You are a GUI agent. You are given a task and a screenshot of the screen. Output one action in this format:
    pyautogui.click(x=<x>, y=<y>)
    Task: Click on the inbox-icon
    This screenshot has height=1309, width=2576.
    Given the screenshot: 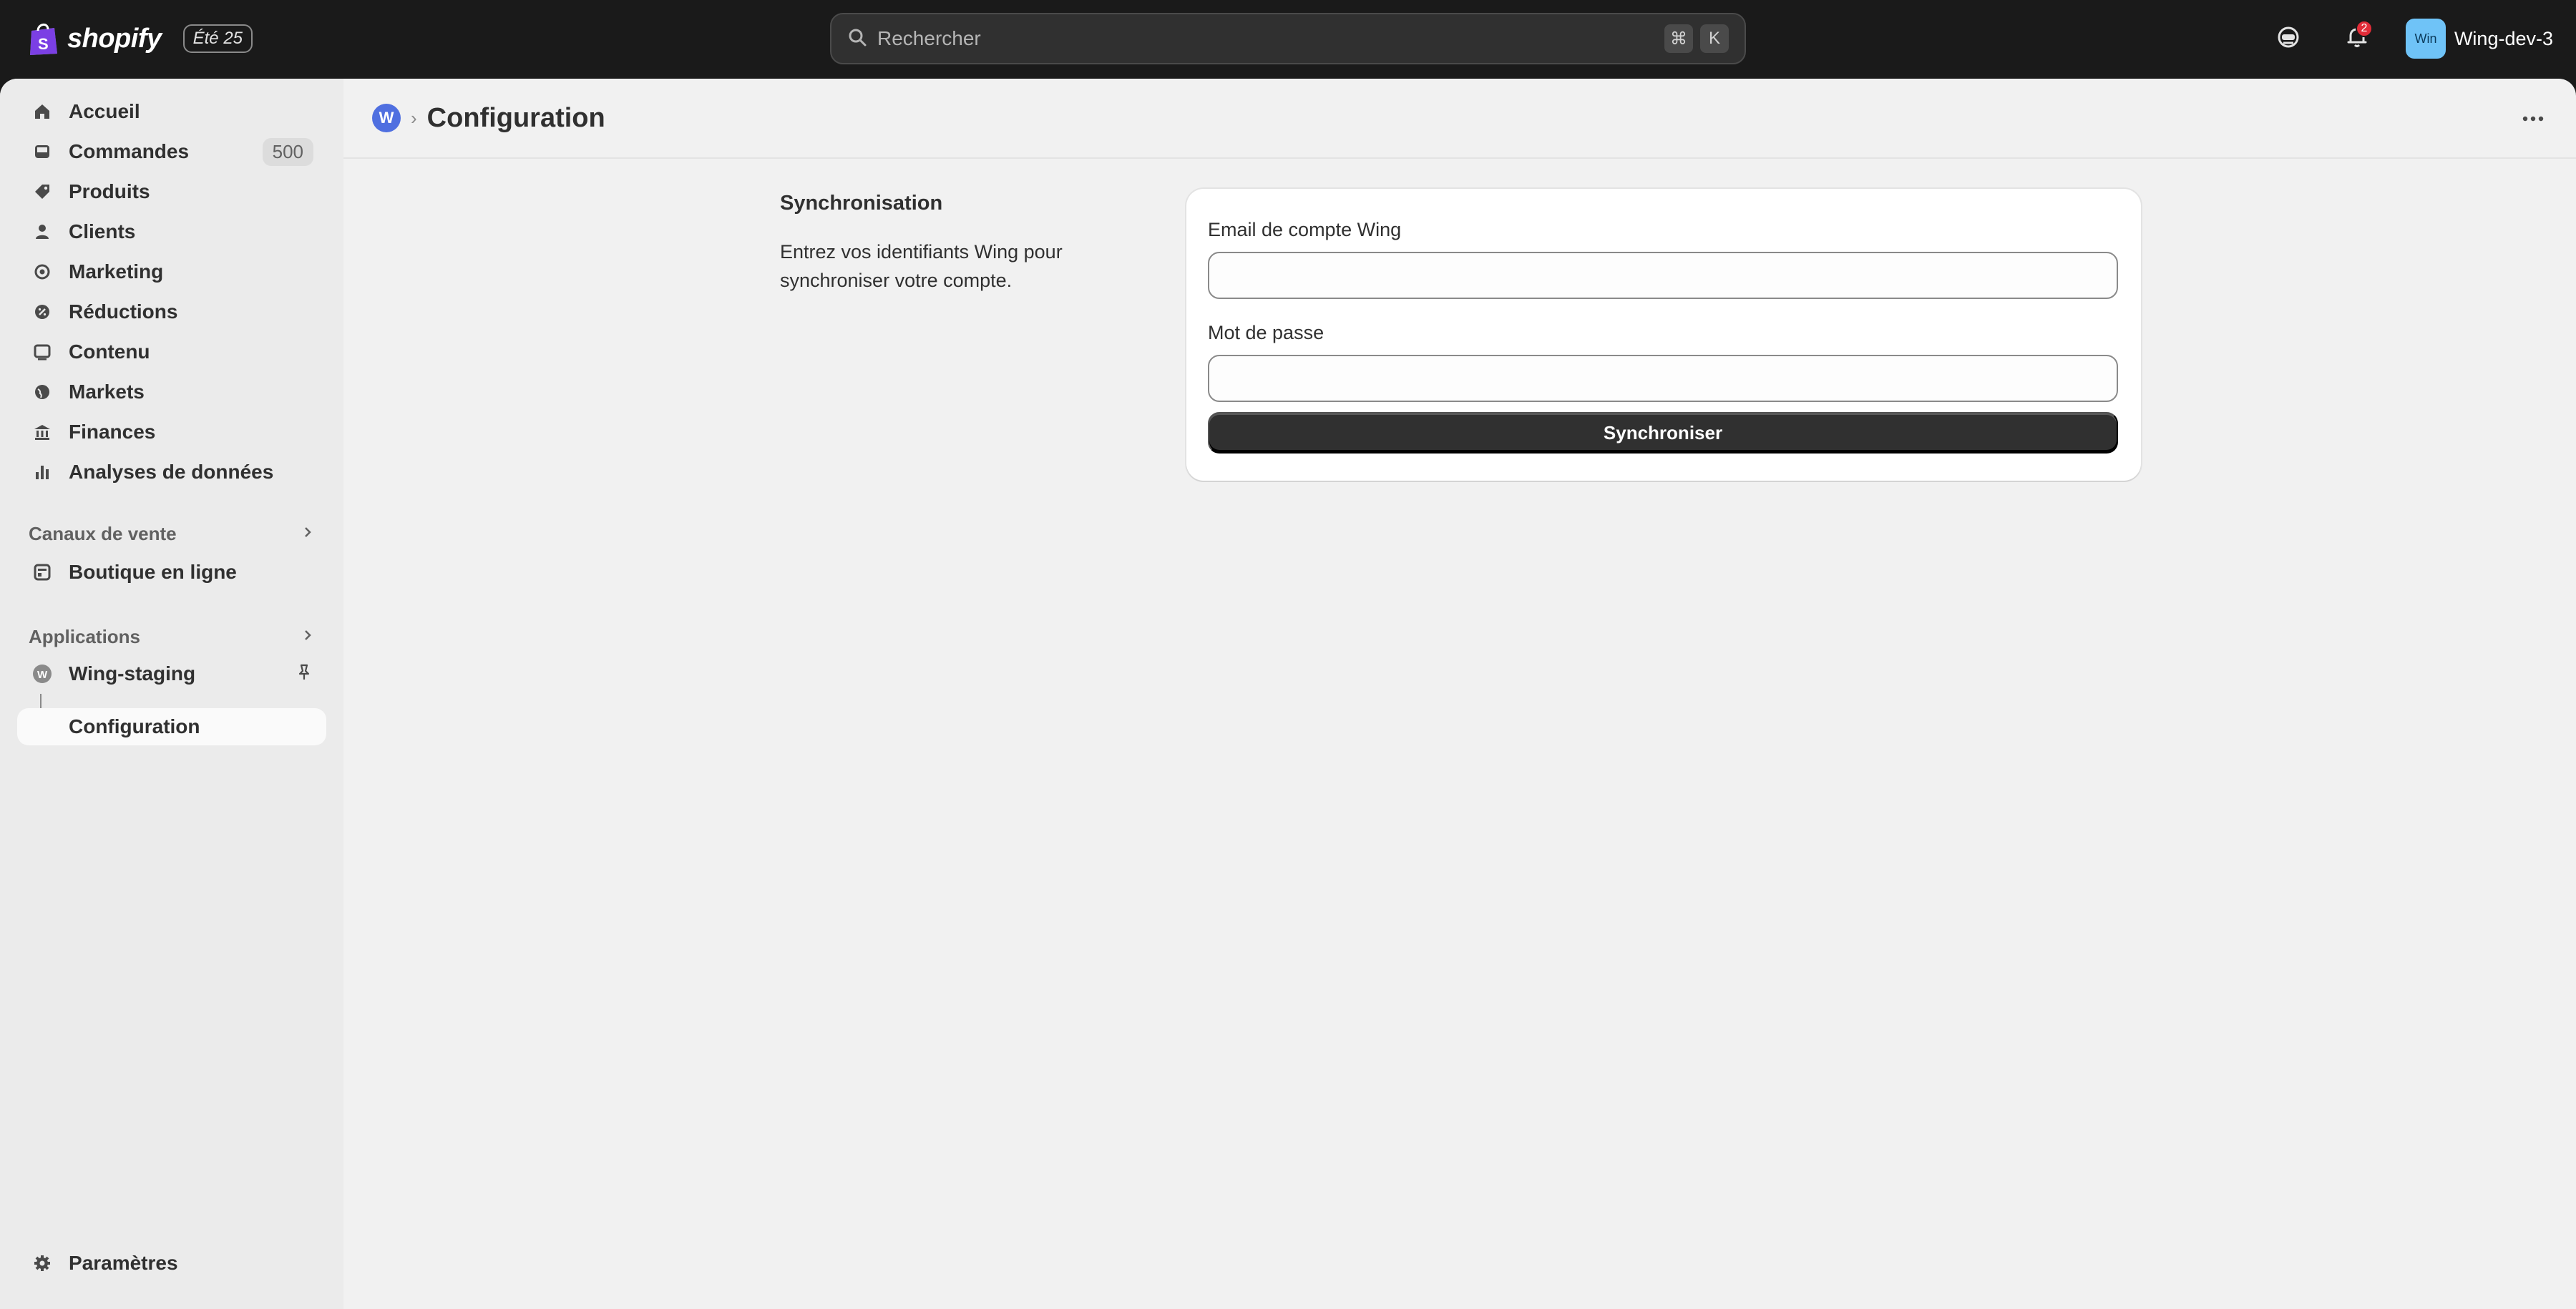 What is the action you would take?
    pyautogui.click(x=42, y=151)
    